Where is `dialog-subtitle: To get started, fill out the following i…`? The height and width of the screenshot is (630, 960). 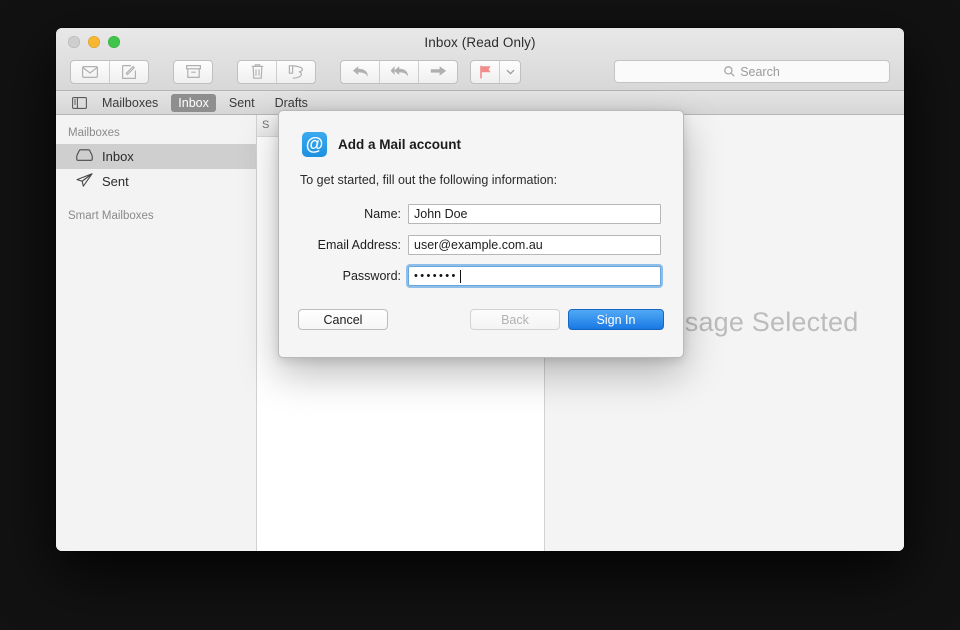 dialog-subtitle: To get started, fill out the following i… is located at coordinates (429, 180).